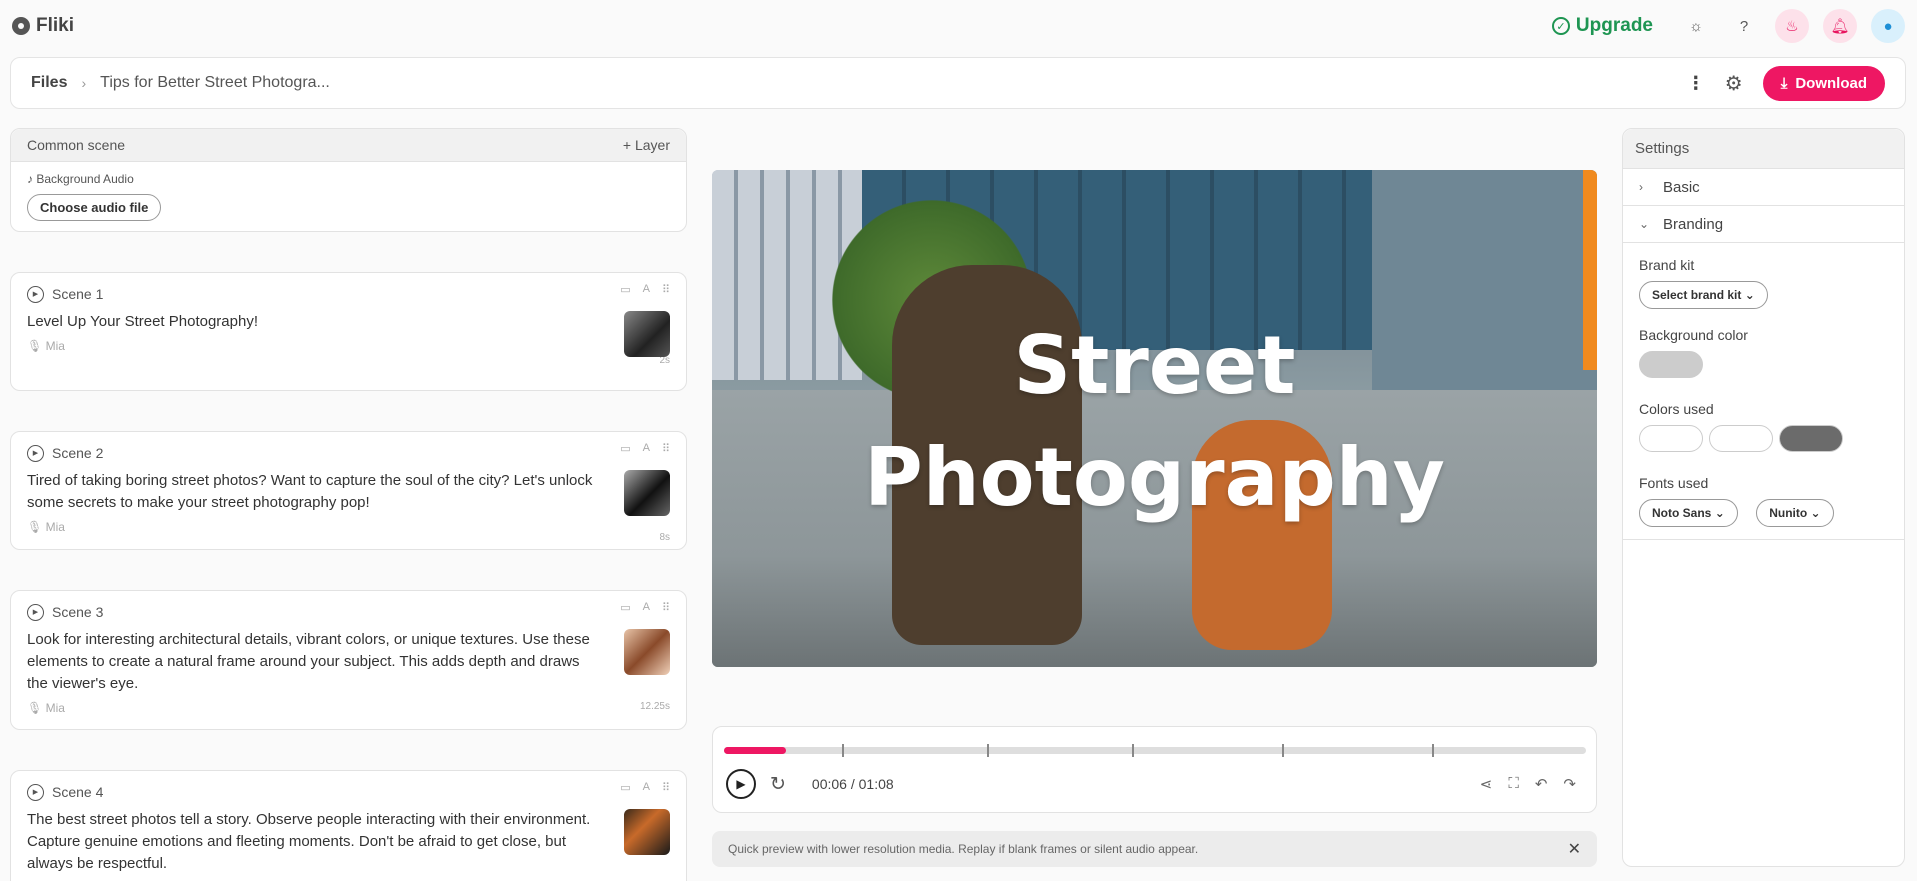  Describe the element at coordinates (1154, 477) in the screenshot. I see `preview-title-line2: Photography` at that location.